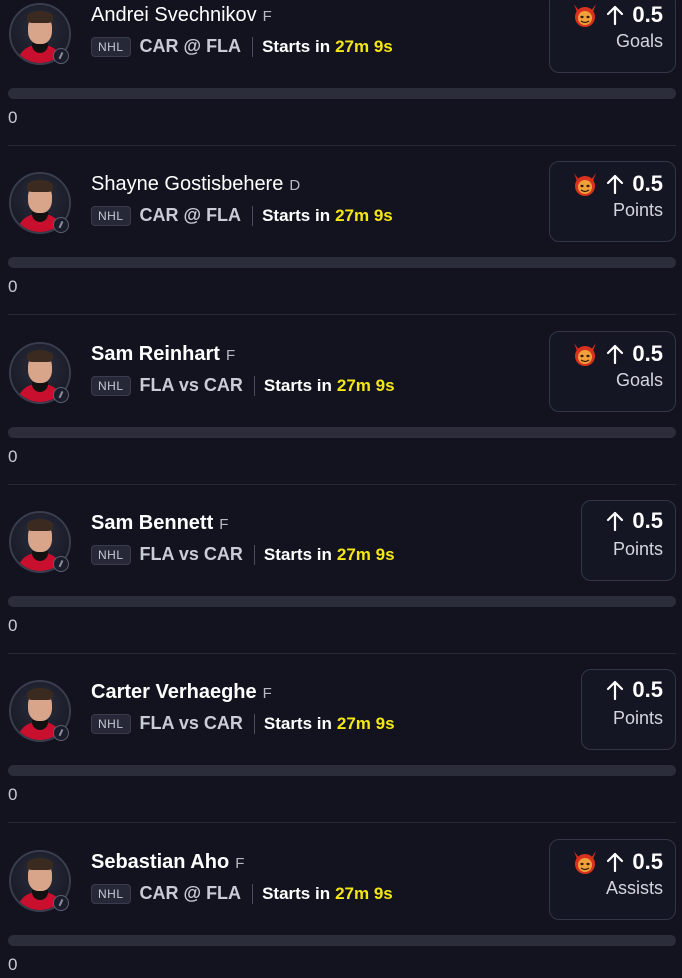 The width and height of the screenshot is (682, 978). What do you see at coordinates (181, 692) in the screenshot?
I see `player-name-row: Carter Verhaeghe F` at bounding box center [181, 692].